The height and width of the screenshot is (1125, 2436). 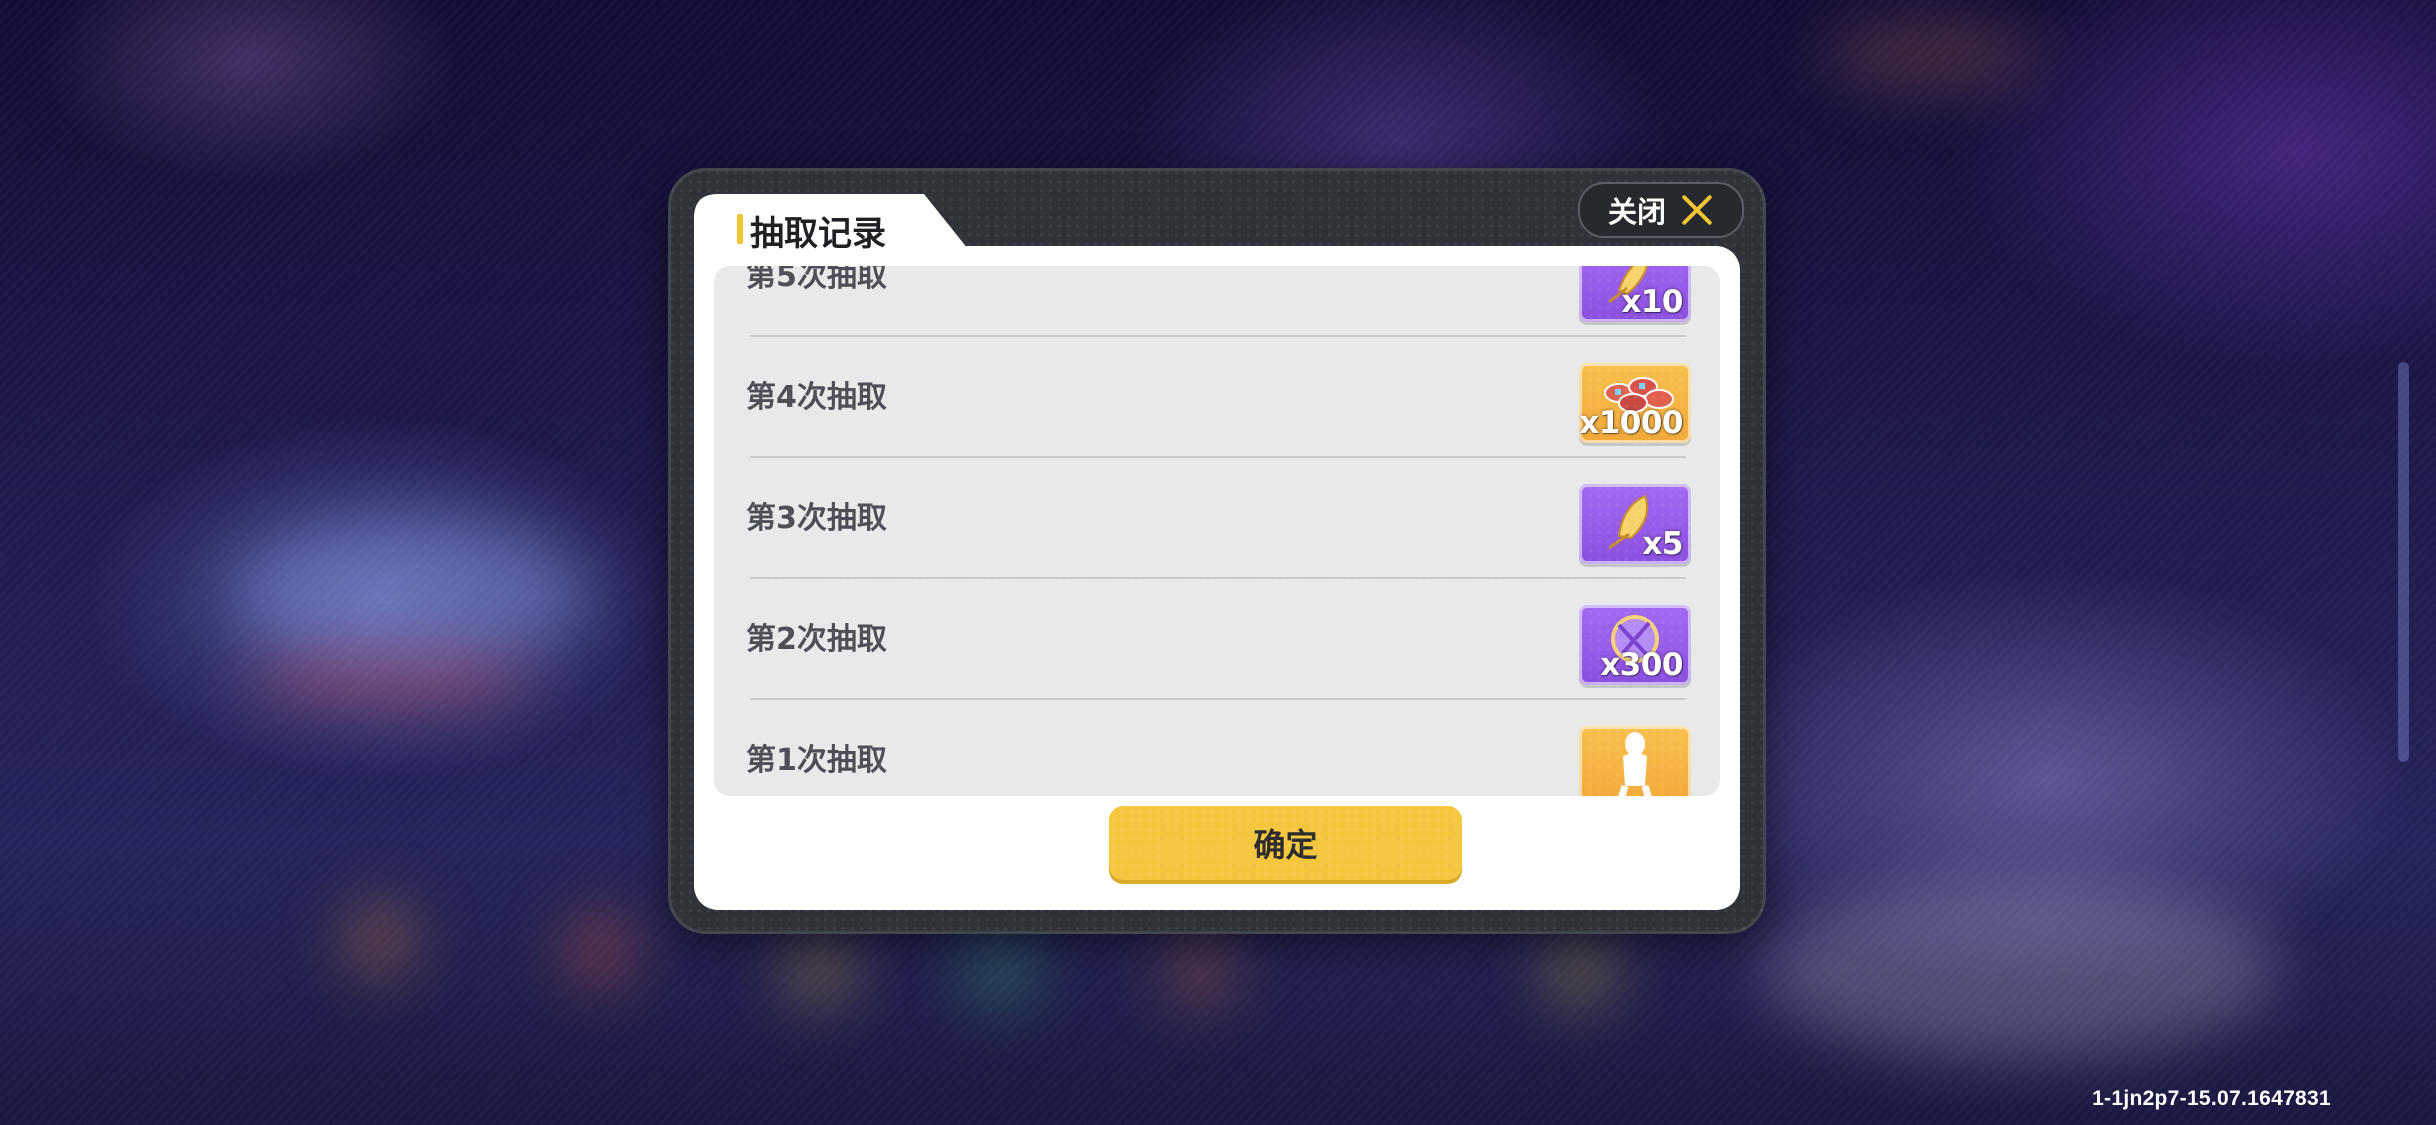 What do you see at coordinates (1635, 524) in the screenshot?
I see `reward-item: x5` at bounding box center [1635, 524].